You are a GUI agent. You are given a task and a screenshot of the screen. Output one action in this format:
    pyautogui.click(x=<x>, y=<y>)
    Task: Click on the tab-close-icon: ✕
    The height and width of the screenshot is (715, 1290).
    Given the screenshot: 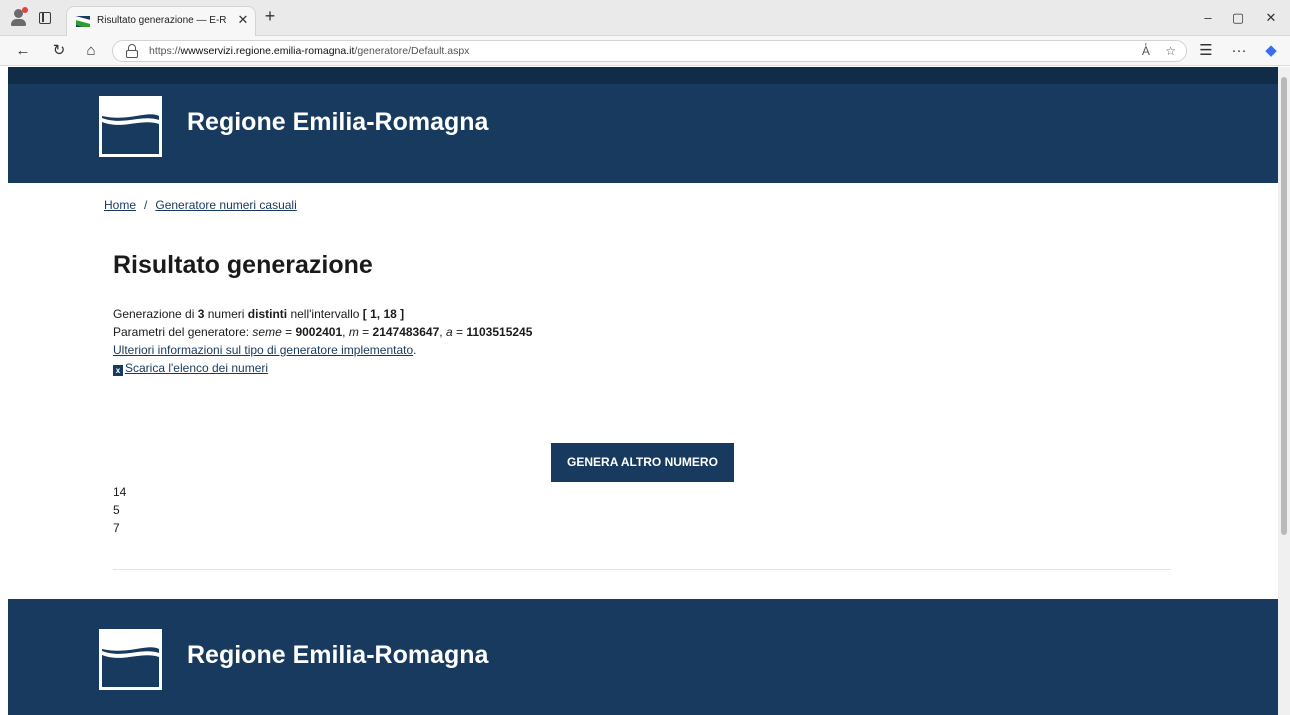 What is the action you would take?
    pyautogui.click(x=243, y=20)
    